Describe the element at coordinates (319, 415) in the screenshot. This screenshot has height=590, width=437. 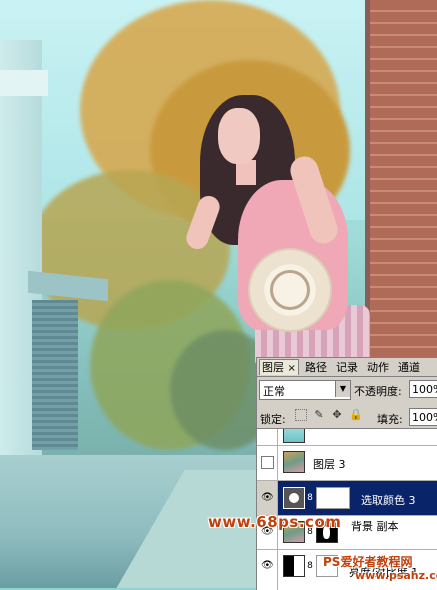
I see `lock-brush-icon: ✎` at that location.